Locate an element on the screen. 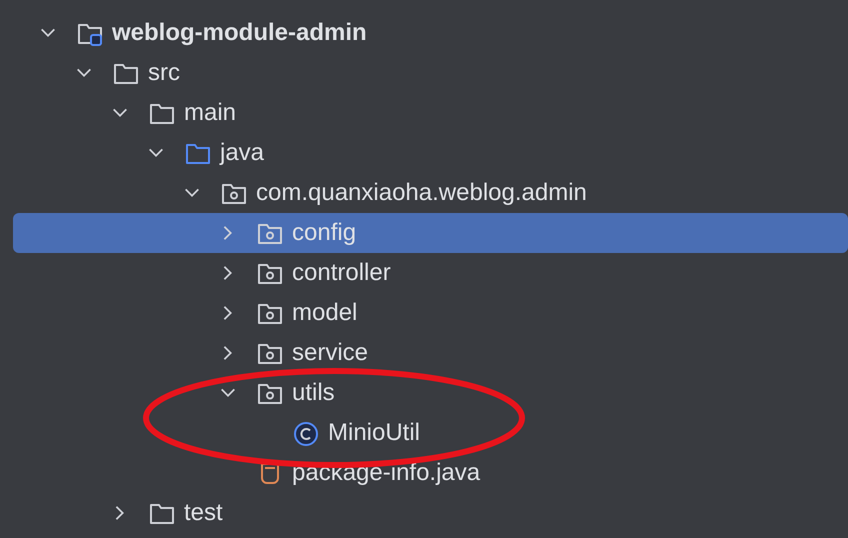  tree-item-label: main is located at coordinates (210, 113).